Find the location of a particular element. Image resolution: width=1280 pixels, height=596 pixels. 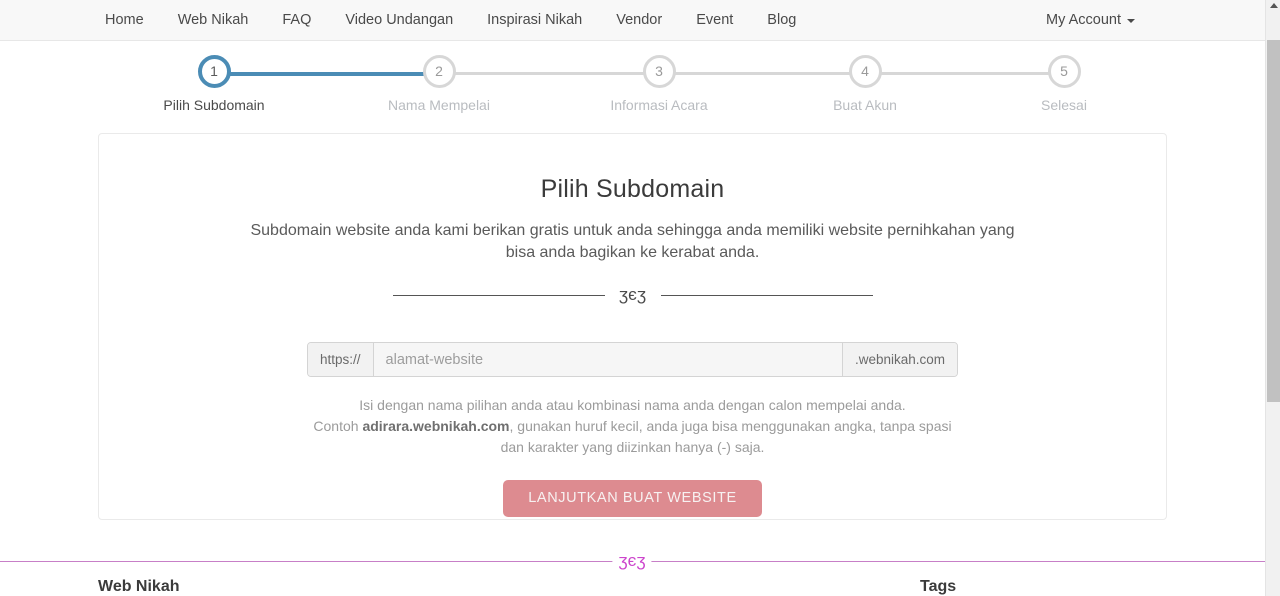

my-account-label: My Account is located at coordinates (1083, 20).